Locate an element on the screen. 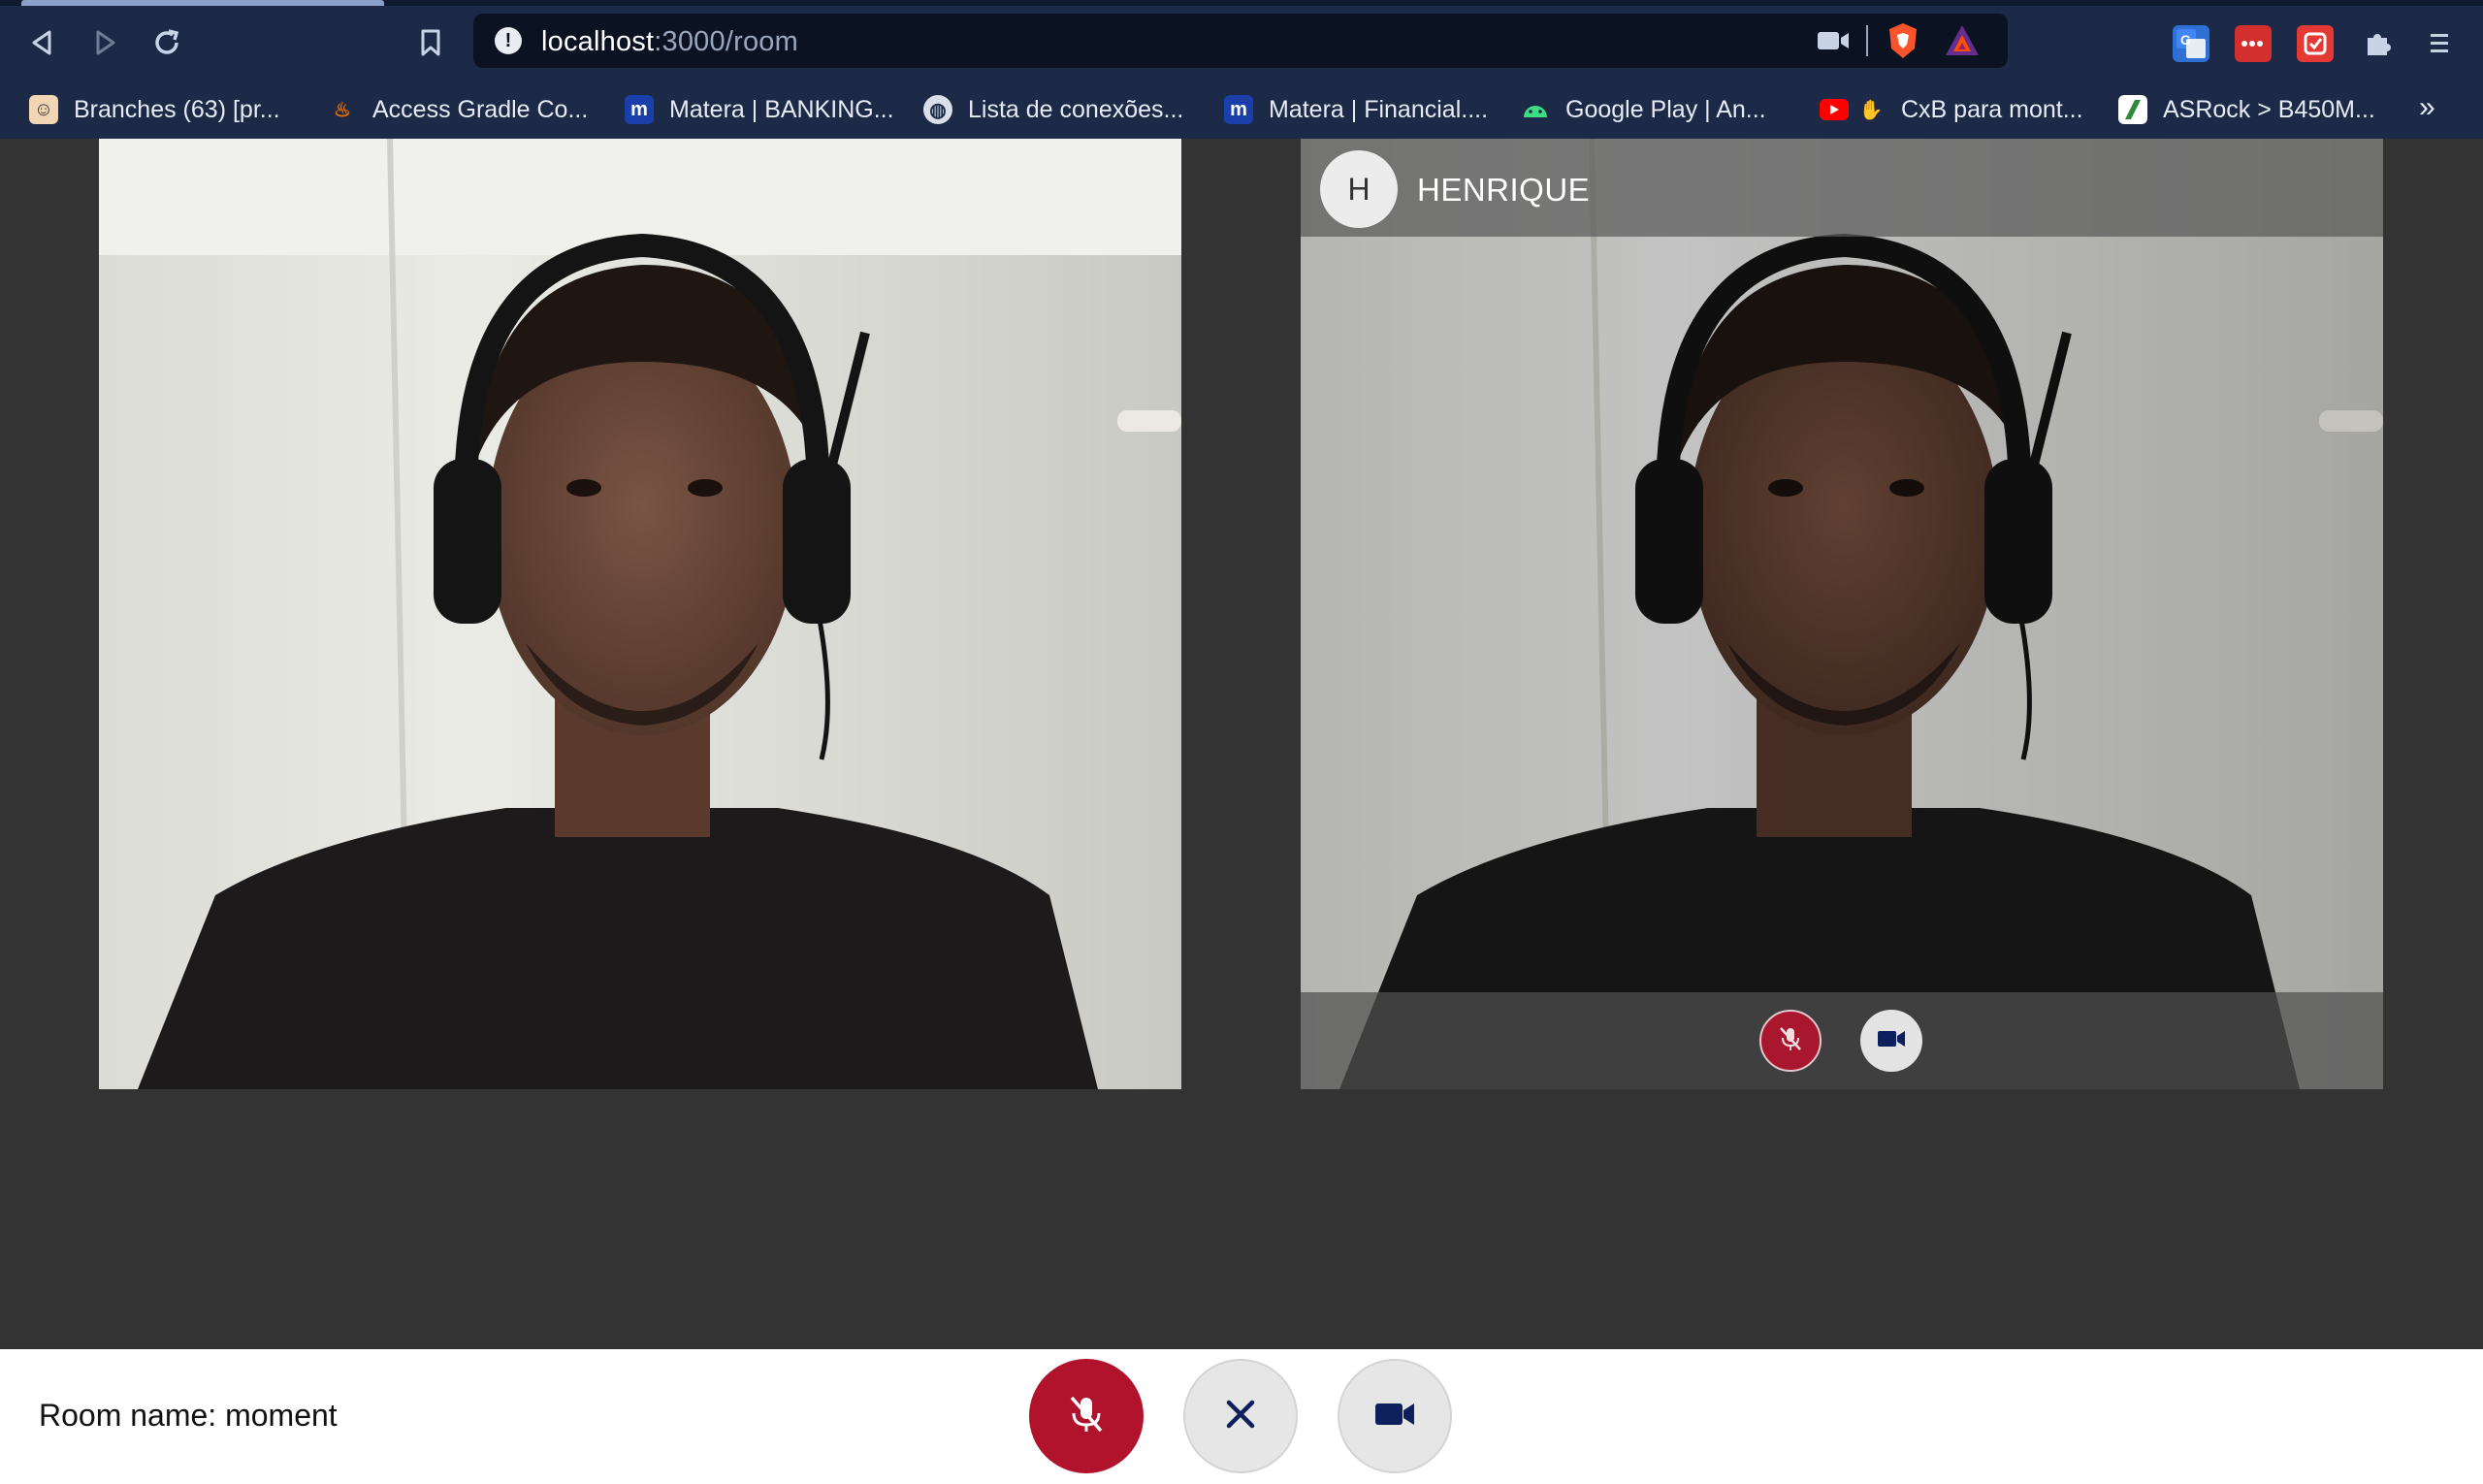 The width and height of the screenshot is (2483, 1484). hamburger-menu-icon is located at coordinates (2440, 43).